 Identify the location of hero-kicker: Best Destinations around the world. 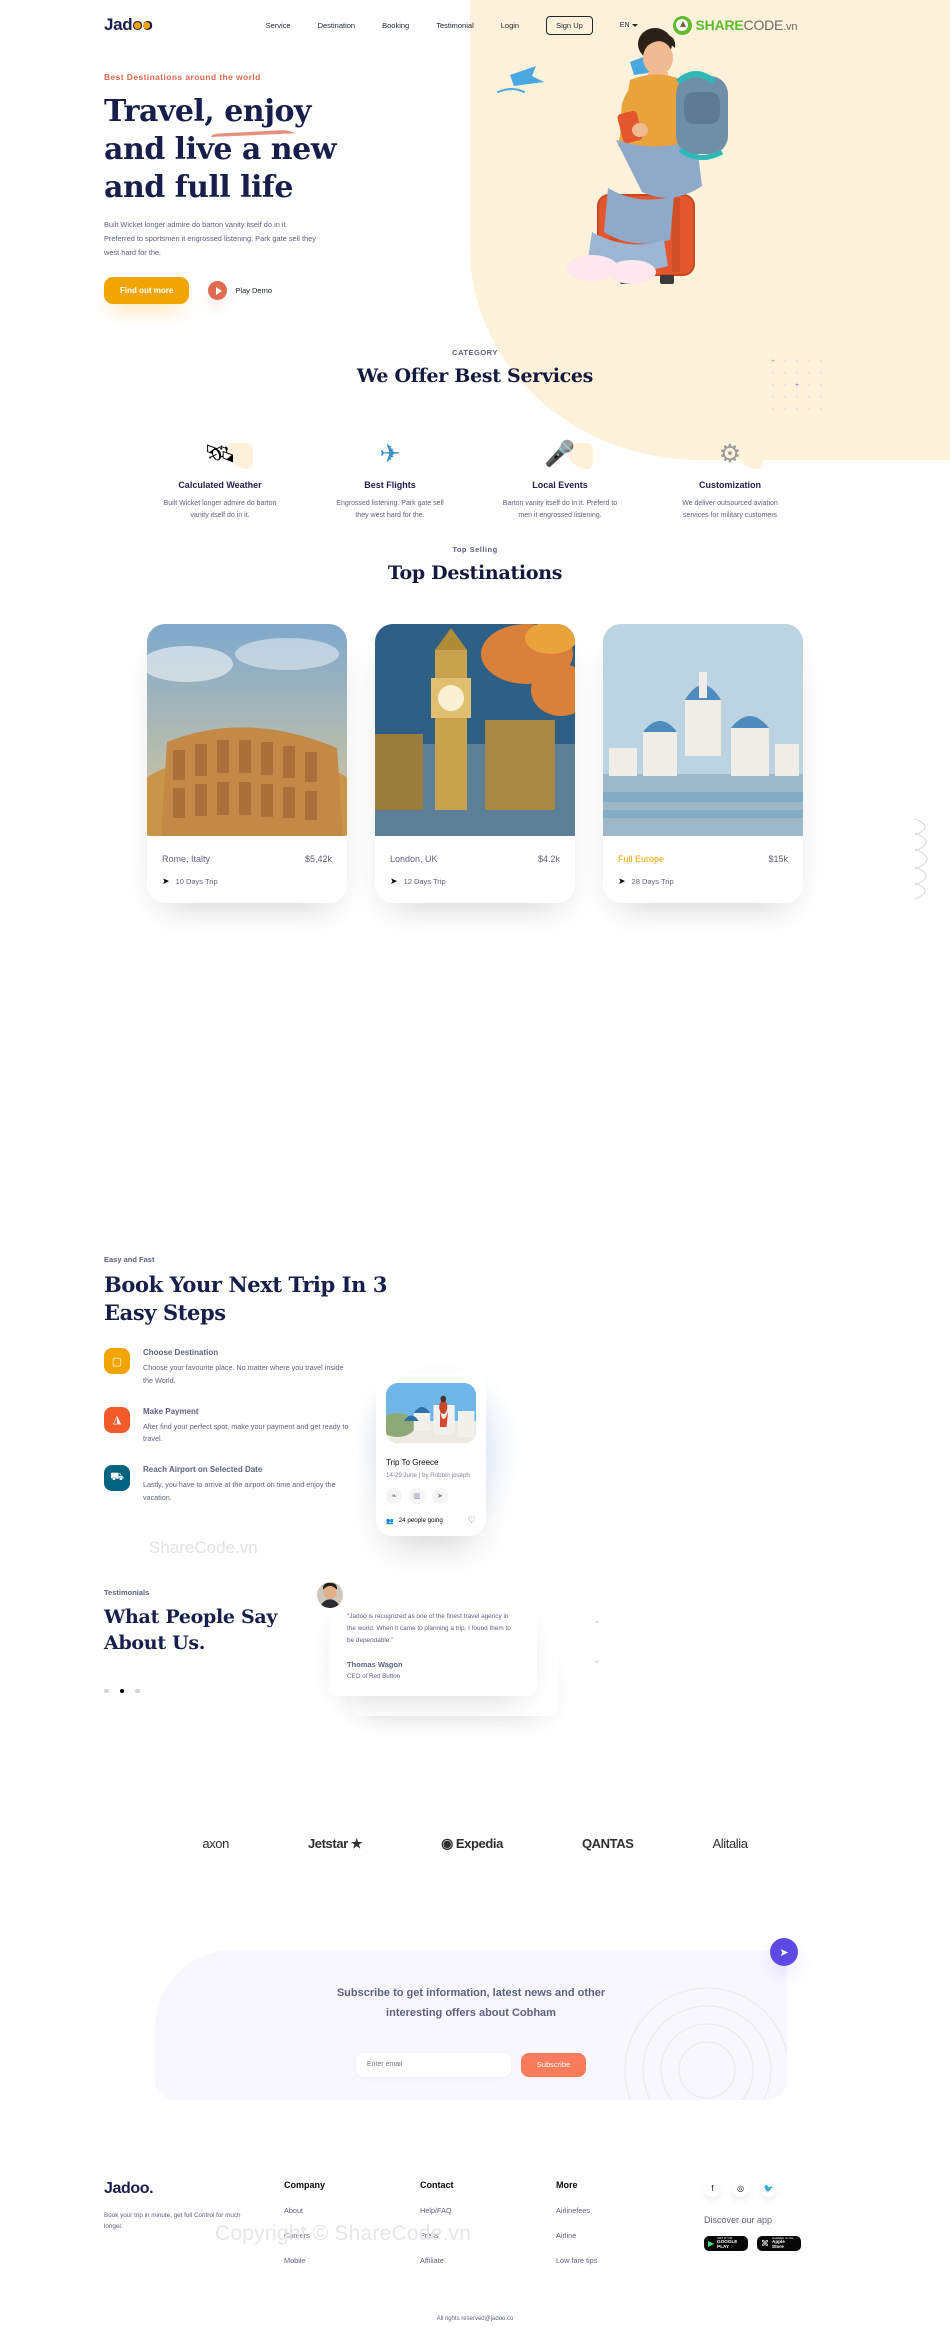
(182, 77).